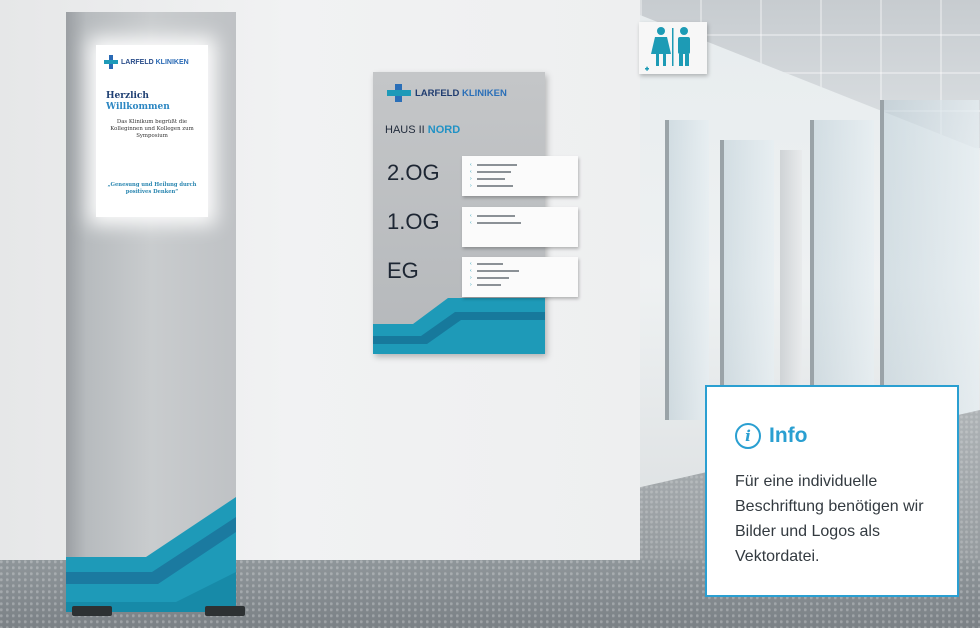 This screenshot has height=628, width=980. What do you see at coordinates (413, 172) in the screenshot?
I see `floor-label-2og: 2.OG` at bounding box center [413, 172].